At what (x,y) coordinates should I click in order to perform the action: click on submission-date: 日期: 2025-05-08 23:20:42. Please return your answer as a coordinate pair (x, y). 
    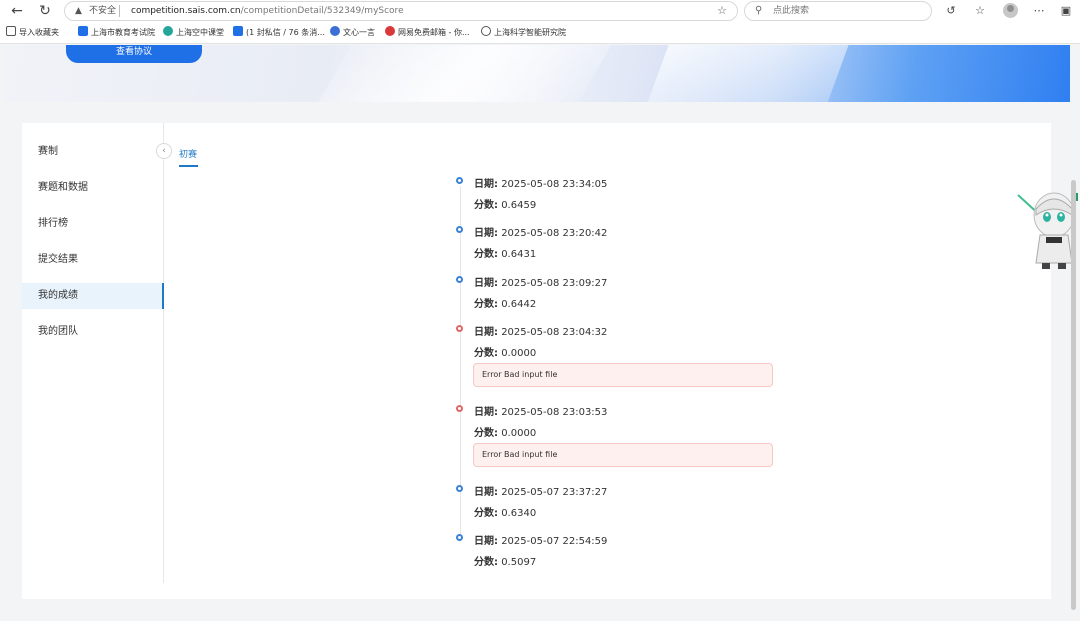
    Looking at the image, I should click on (541, 233).